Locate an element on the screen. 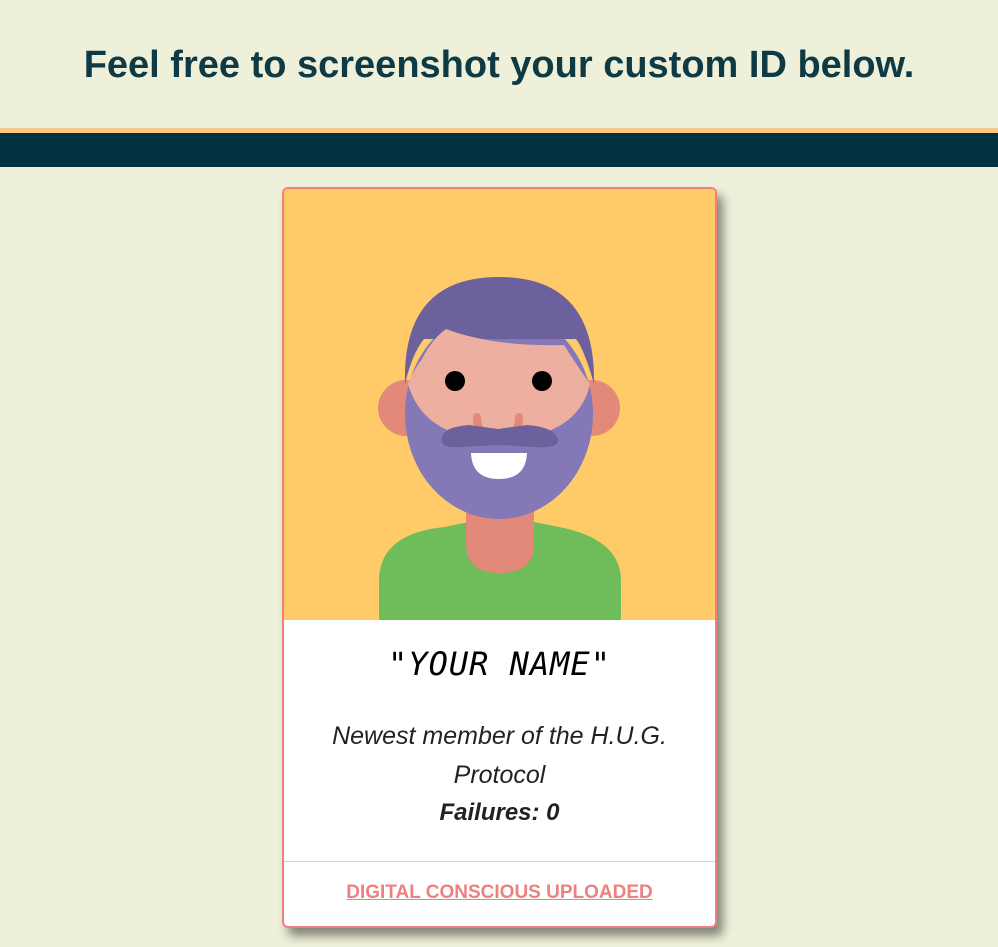 This screenshot has width=998, height=947. nav-bar is located at coordinates (499, 150).